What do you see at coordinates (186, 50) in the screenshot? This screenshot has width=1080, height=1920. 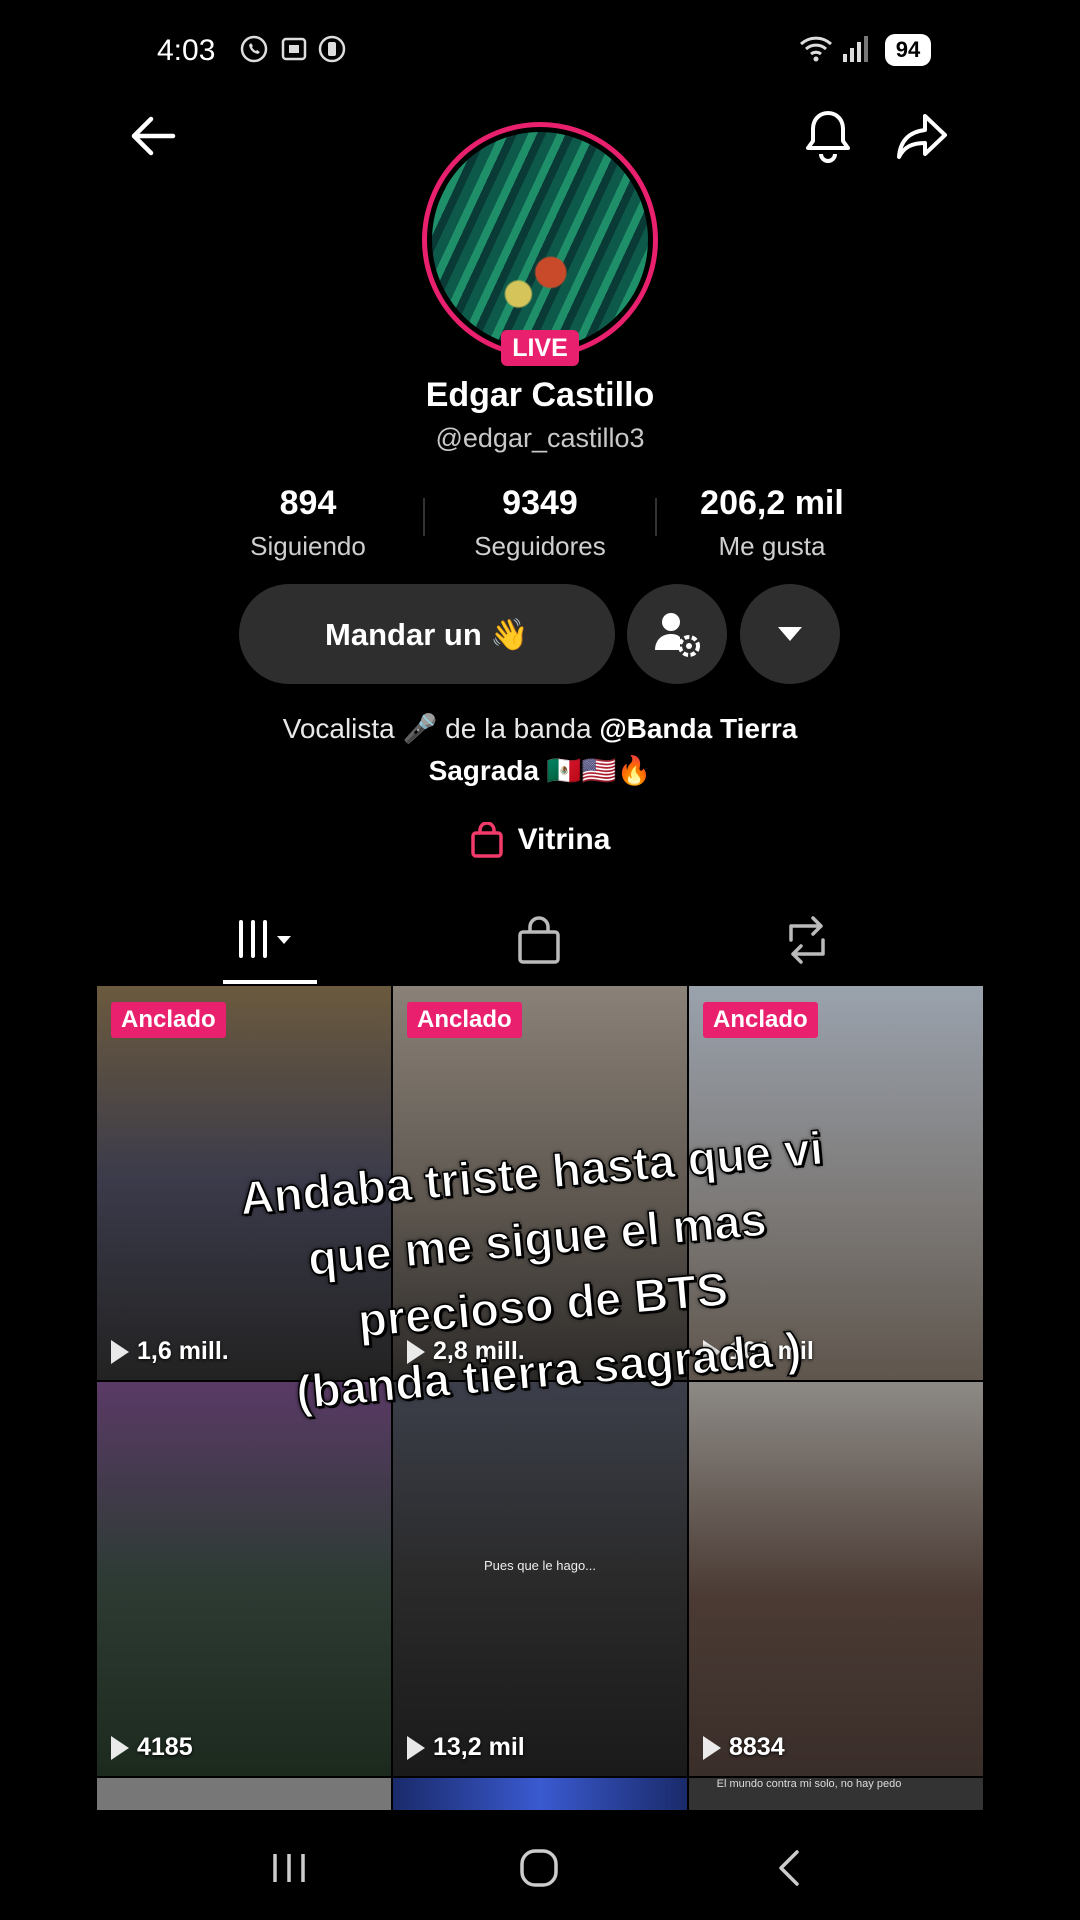 I see `status-time: 4:03` at bounding box center [186, 50].